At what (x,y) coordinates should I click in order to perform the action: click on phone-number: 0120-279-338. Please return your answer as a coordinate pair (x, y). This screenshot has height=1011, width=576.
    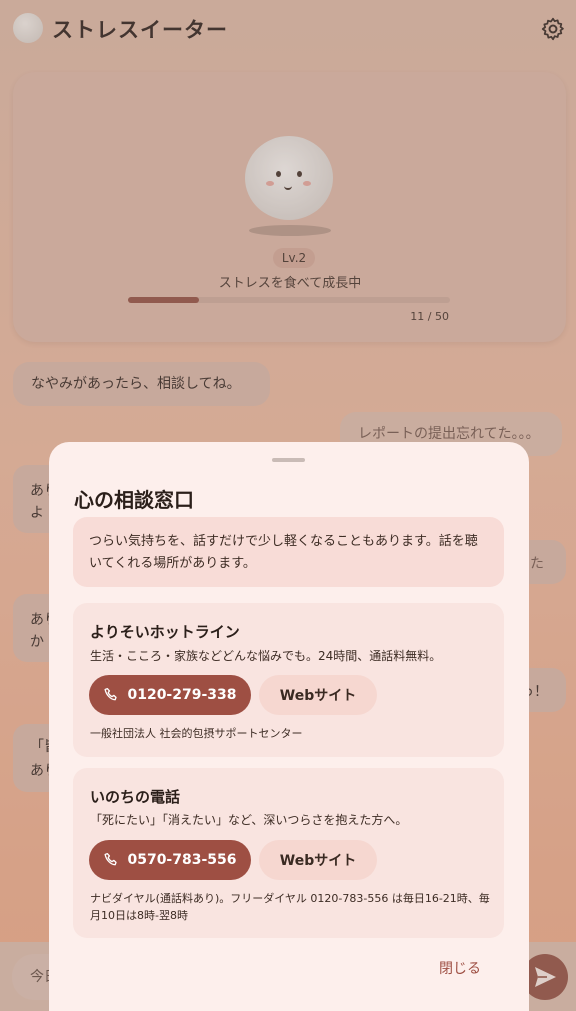
    Looking at the image, I should click on (182, 695).